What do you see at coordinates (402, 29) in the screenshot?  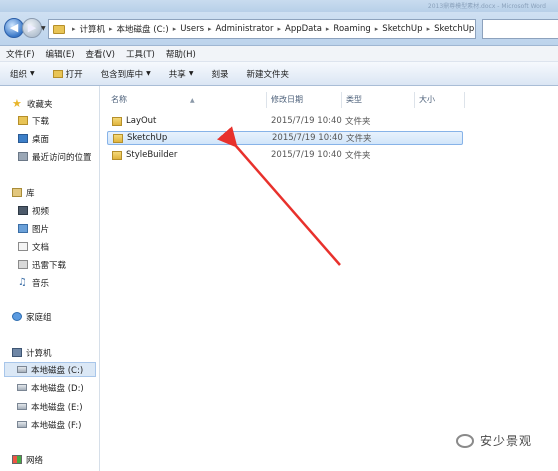 I see `crumb-sketchup: SketchUp` at bounding box center [402, 29].